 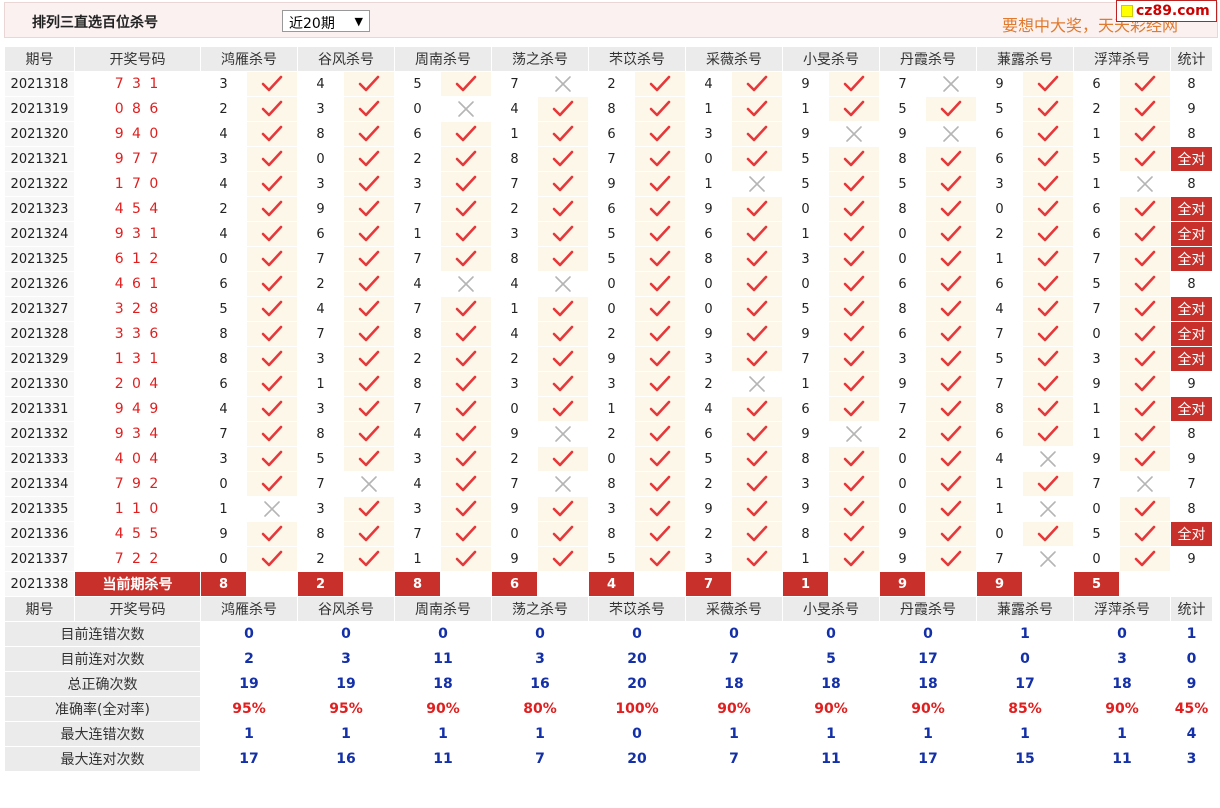 I want to click on summary-value: 16, so click(x=540, y=684).